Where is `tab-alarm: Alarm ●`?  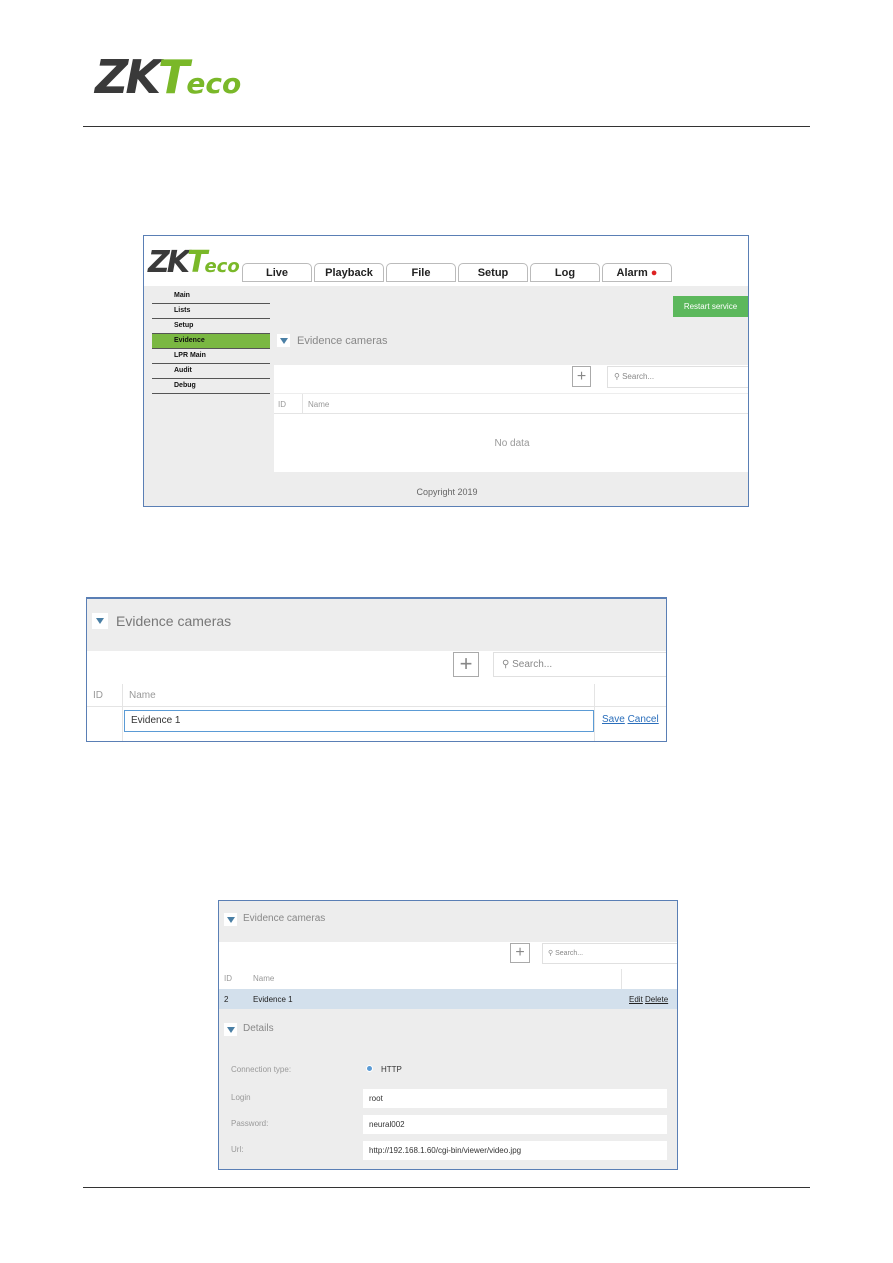 tab-alarm: Alarm ● is located at coordinates (637, 272).